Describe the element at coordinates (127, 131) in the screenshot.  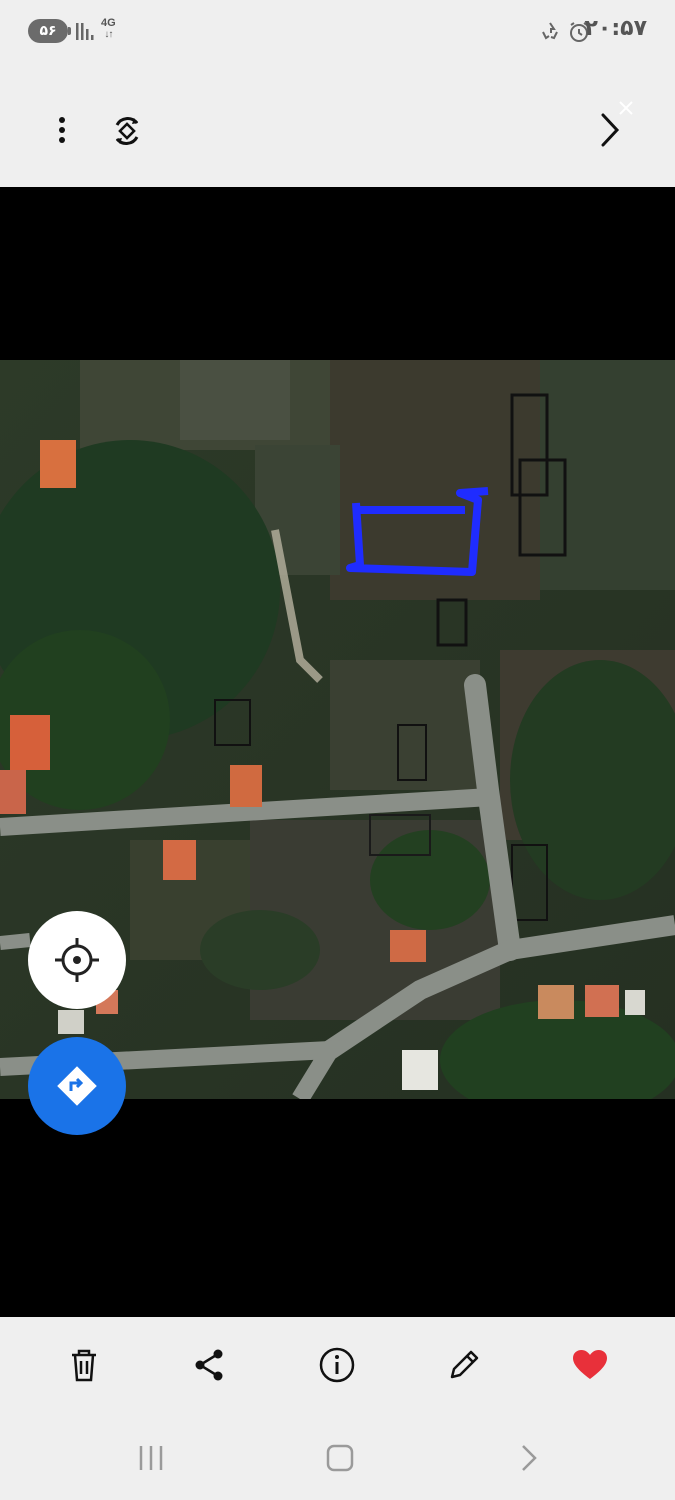
I see `rotate-icon` at that location.